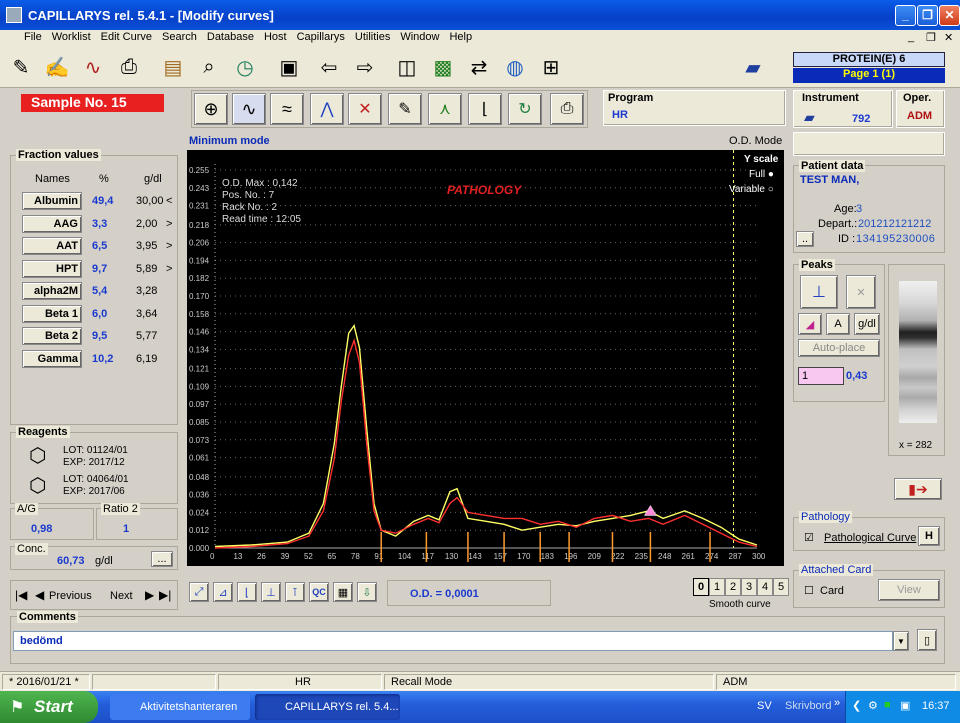 This screenshot has height=723, width=960. What do you see at coordinates (819, 292) in the screenshot?
I see `peak-mark-icon: ⊥` at bounding box center [819, 292].